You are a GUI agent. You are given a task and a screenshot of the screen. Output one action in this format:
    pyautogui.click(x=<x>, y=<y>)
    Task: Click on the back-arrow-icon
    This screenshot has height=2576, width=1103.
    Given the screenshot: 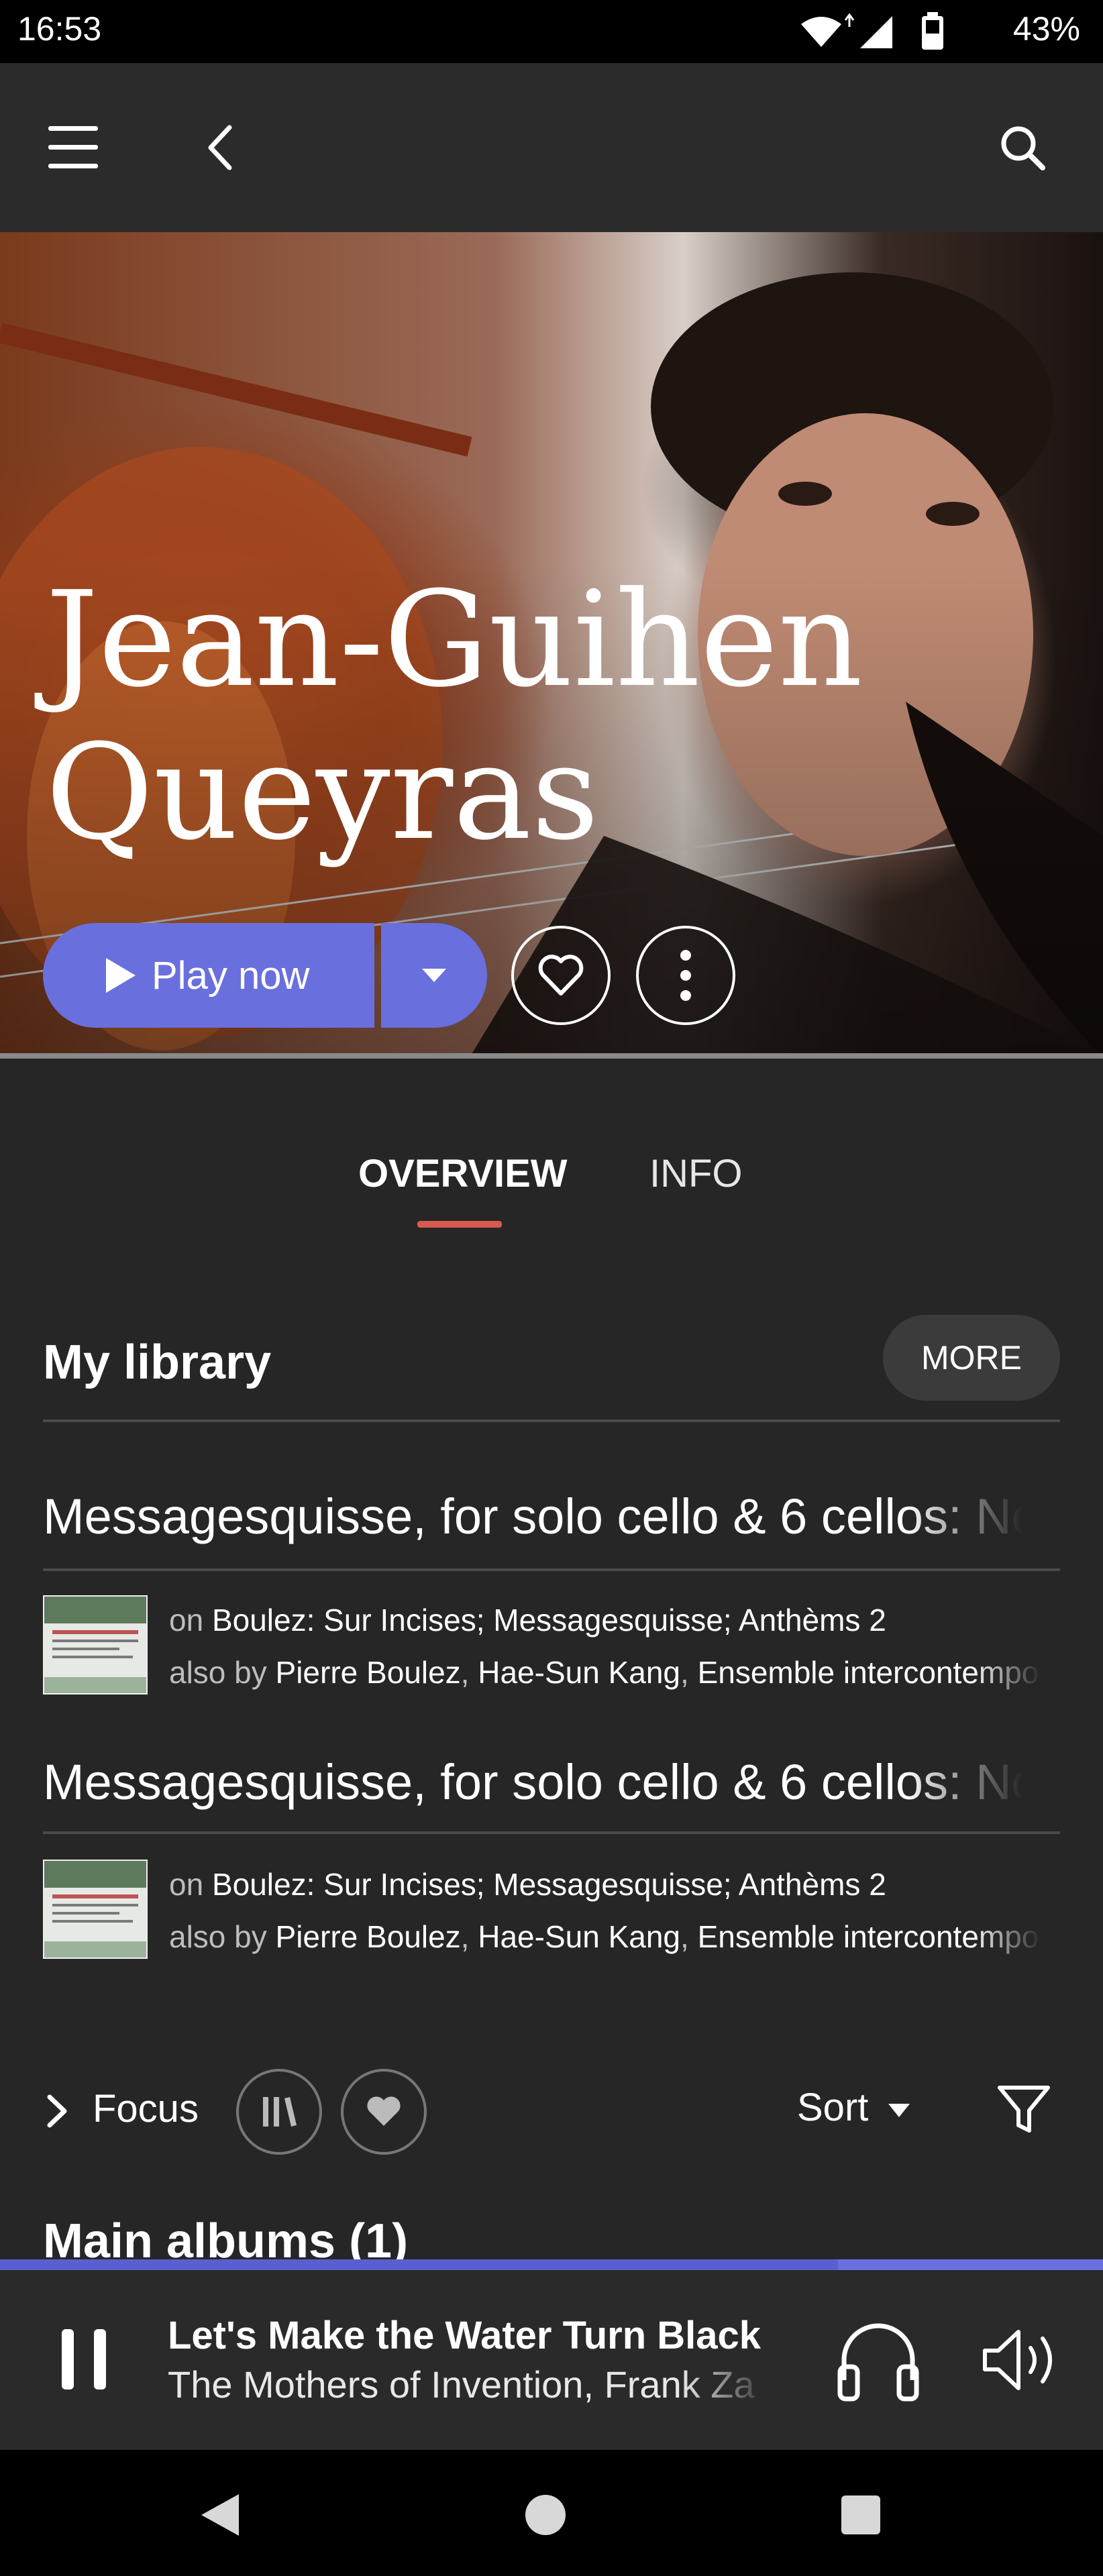 What is the action you would take?
    pyautogui.click(x=220, y=147)
    